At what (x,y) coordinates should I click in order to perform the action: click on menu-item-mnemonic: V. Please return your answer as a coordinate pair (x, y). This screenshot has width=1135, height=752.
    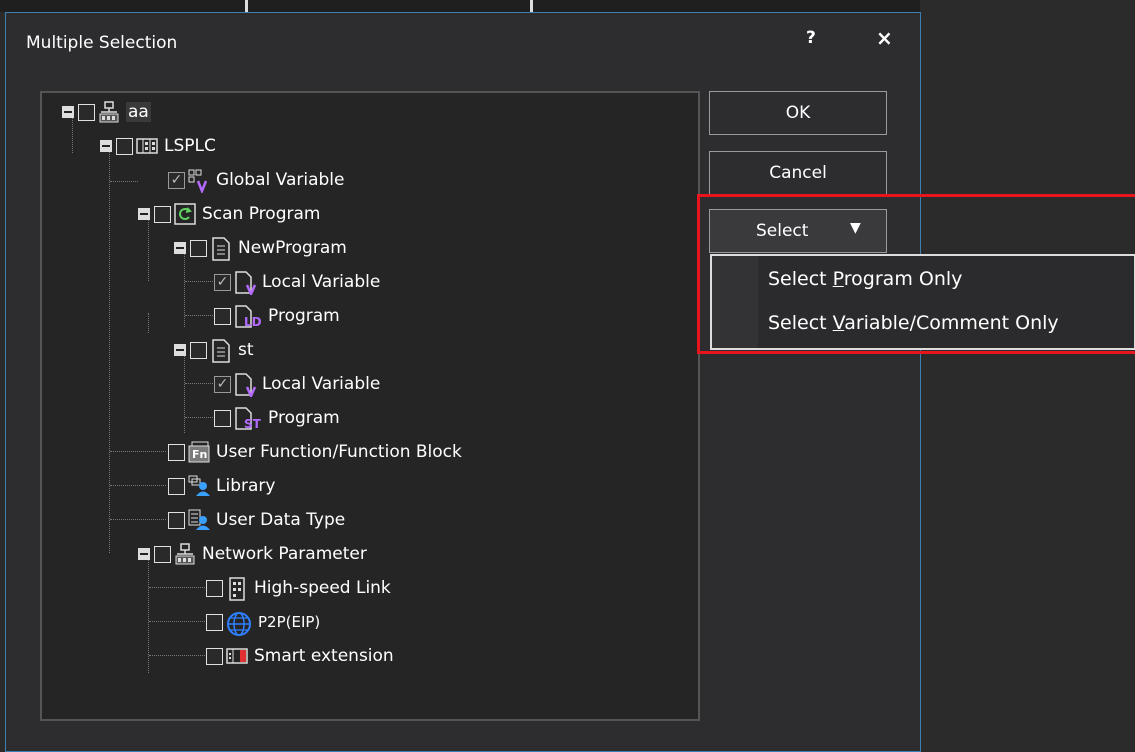
    Looking at the image, I should click on (838, 323).